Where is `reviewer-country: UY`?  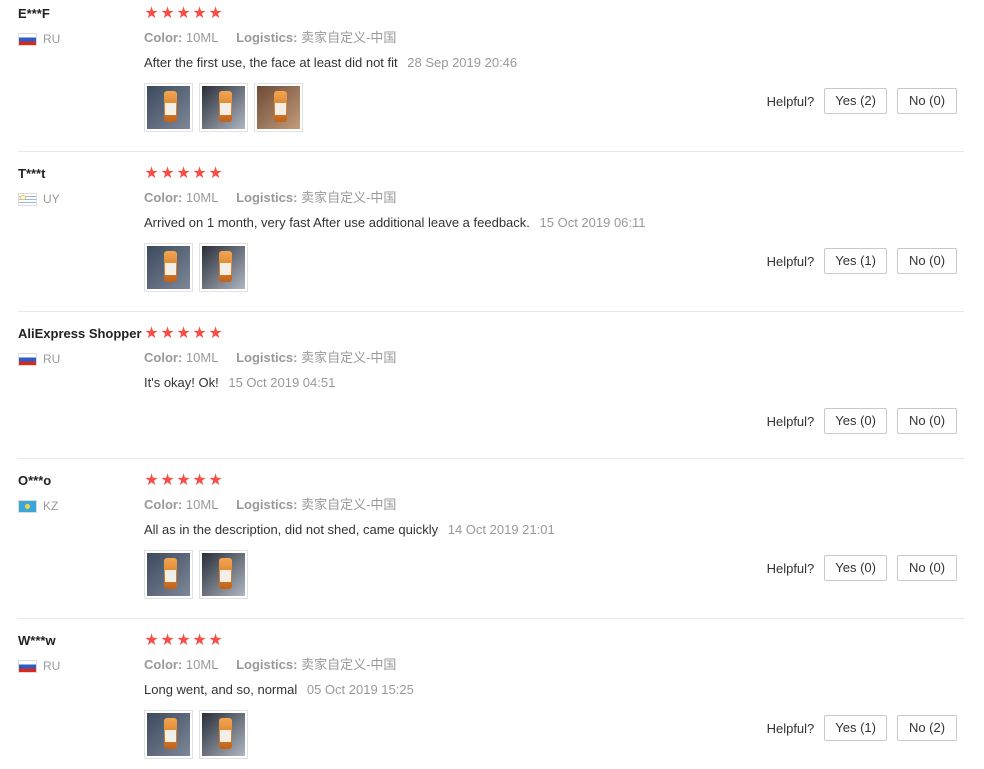 reviewer-country: UY is located at coordinates (79, 199).